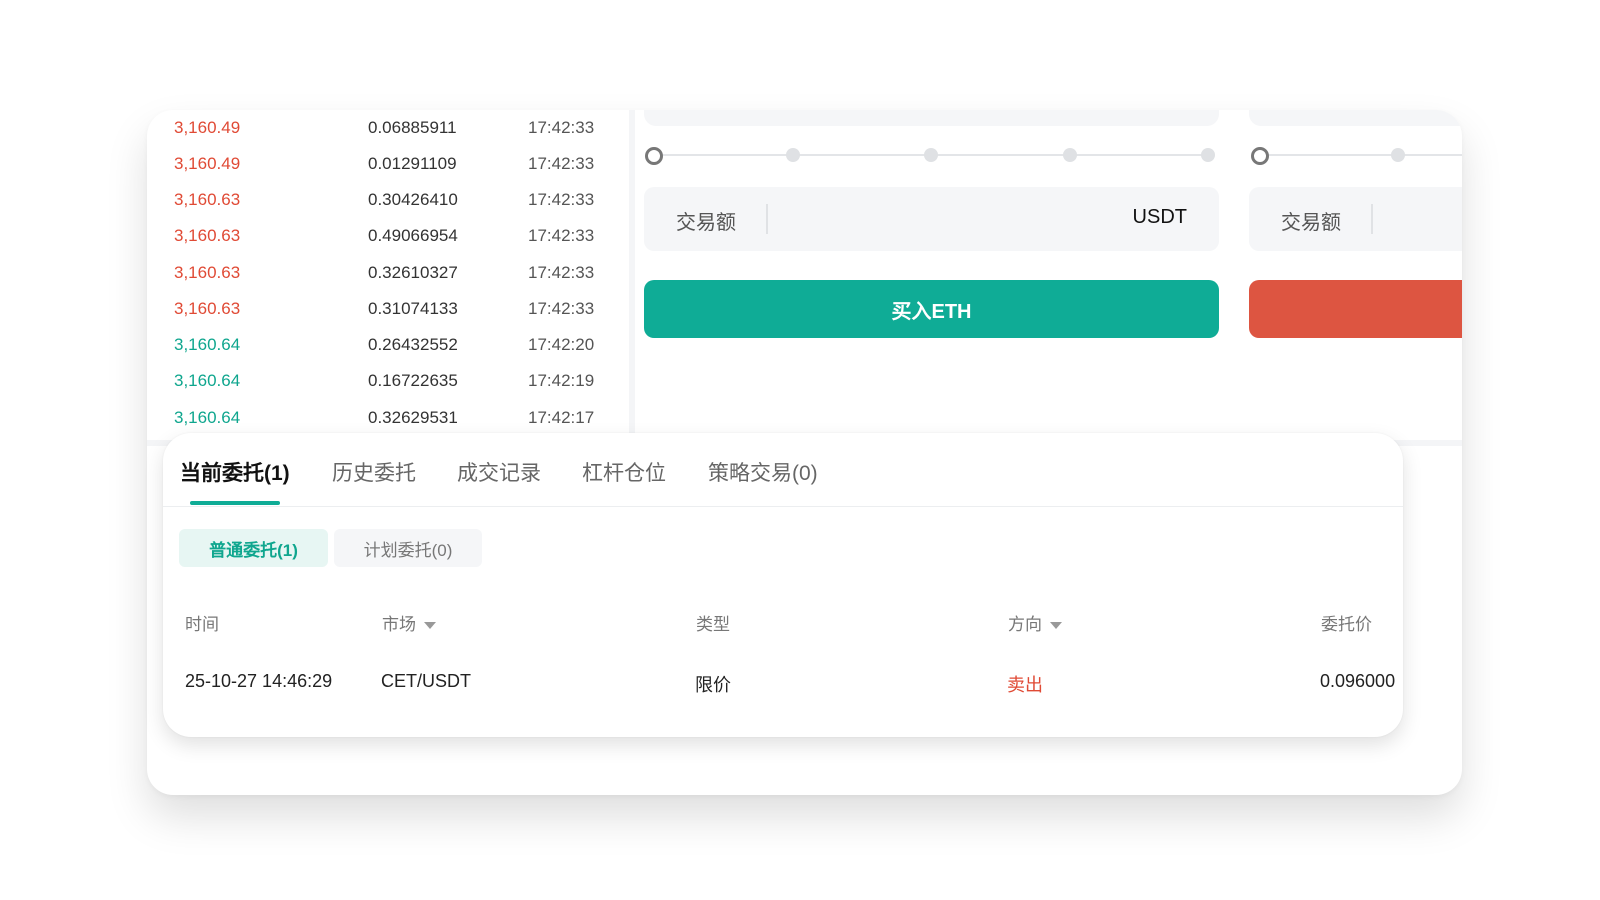 The height and width of the screenshot is (900, 1600). What do you see at coordinates (1025, 685) in the screenshot?
I see `order-direction: 卖出` at bounding box center [1025, 685].